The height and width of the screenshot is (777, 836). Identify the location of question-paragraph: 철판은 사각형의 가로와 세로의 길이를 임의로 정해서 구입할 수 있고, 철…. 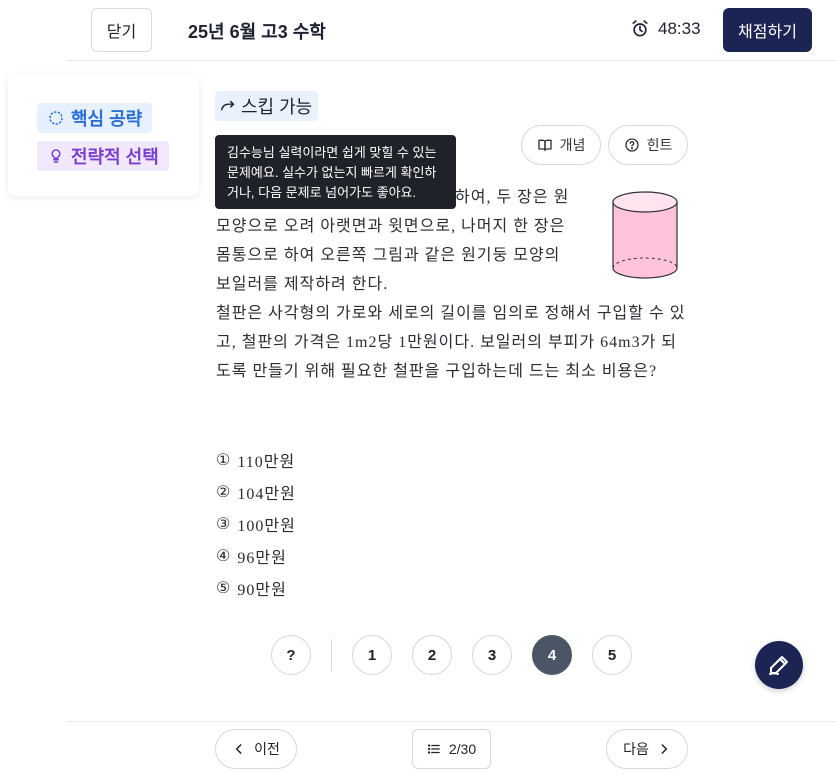
(451, 342).